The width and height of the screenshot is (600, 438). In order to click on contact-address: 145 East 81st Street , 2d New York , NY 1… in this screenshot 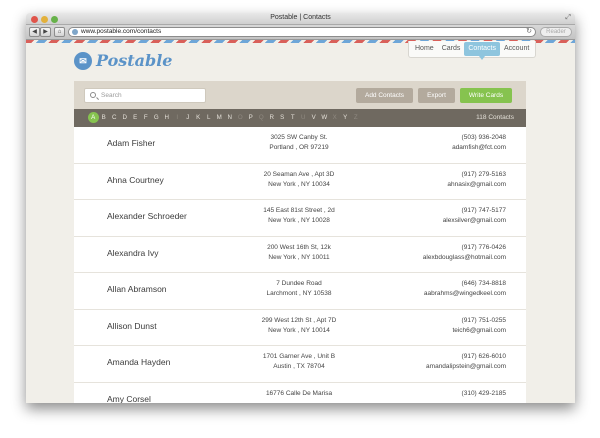, I will do `click(299, 216)`.